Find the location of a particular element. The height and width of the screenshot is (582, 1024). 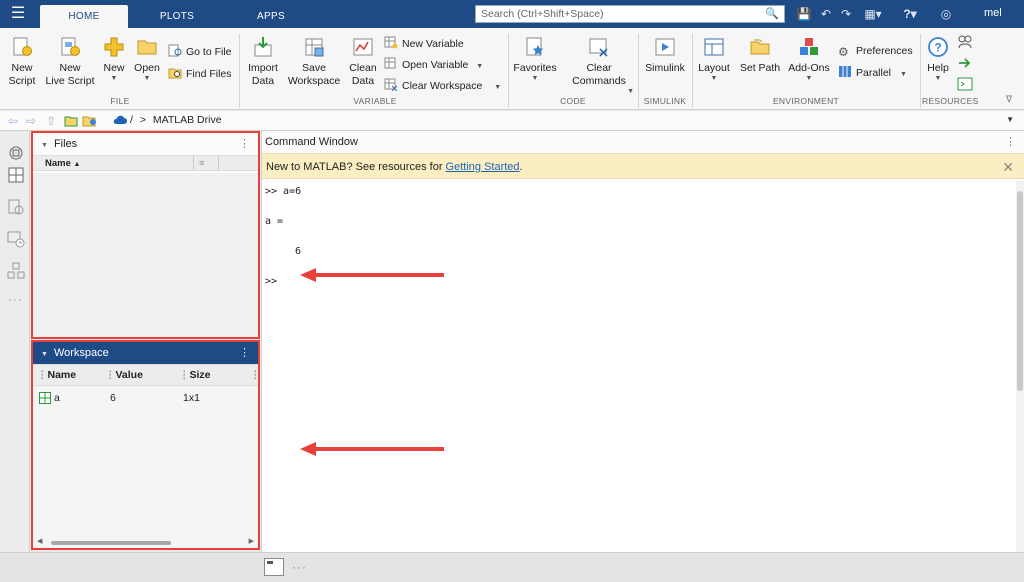

command-prompt: >> is located at coordinates (271, 281).